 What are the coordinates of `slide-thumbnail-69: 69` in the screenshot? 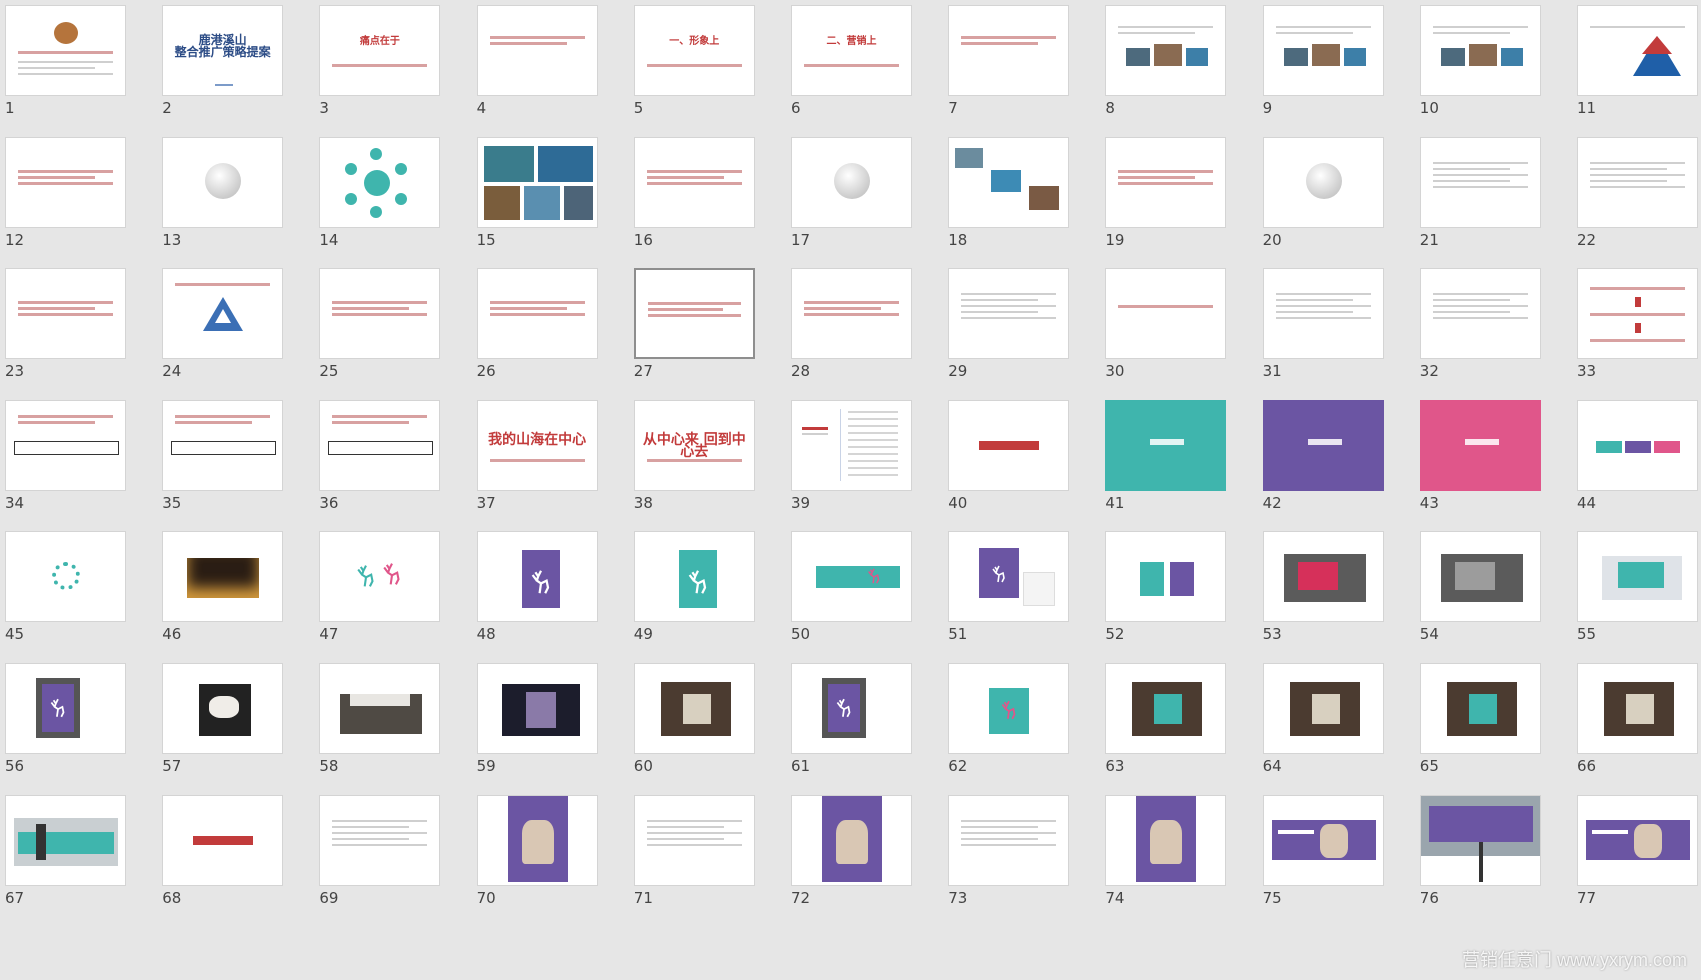 It's located at (377, 857).